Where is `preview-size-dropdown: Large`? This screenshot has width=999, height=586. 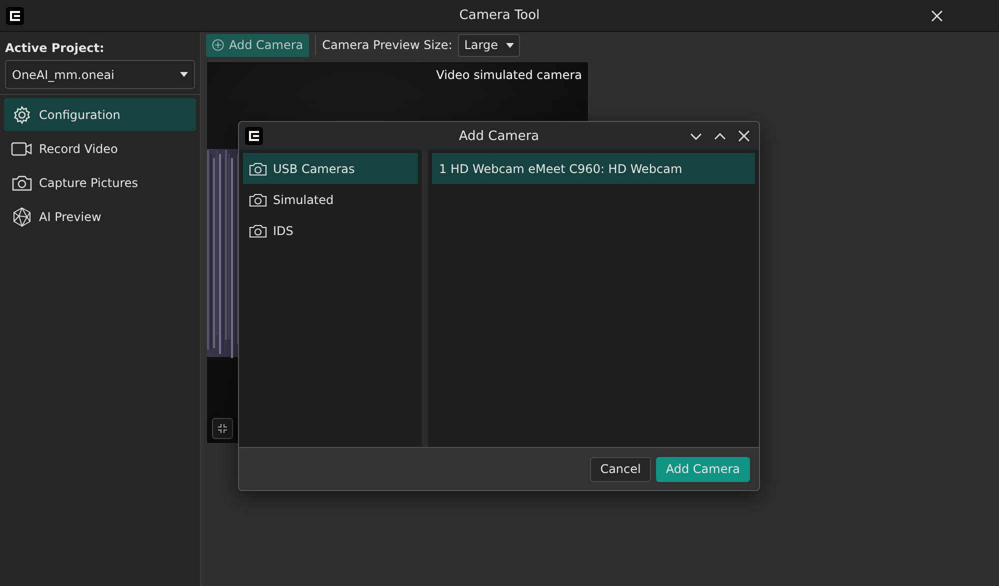
preview-size-dropdown: Large is located at coordinates (489, 45).